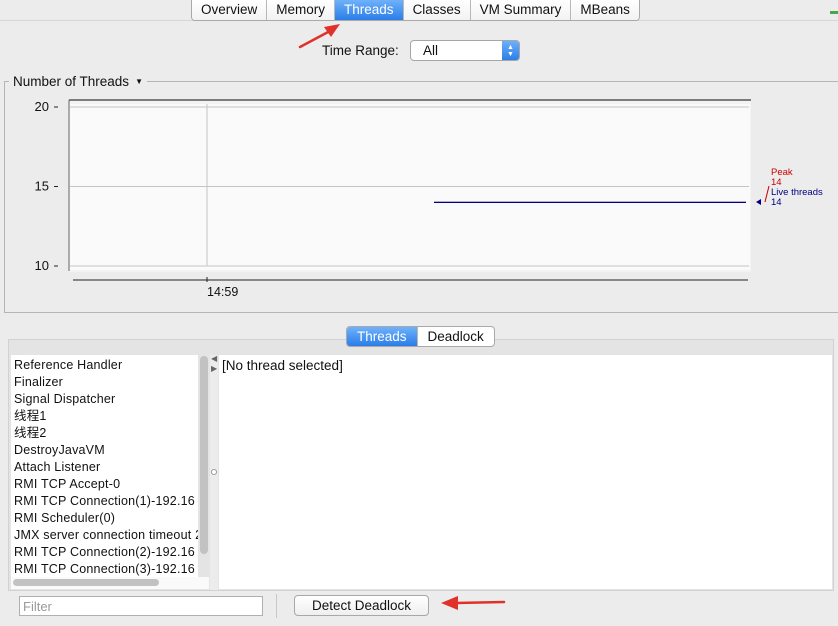 The width and height of the screenshot is (838, 626). What do you see at coordinates (204, 455) in the screenshot?
I see `thread-list-vertical-scrollbar` at bounding box center [204, 455].